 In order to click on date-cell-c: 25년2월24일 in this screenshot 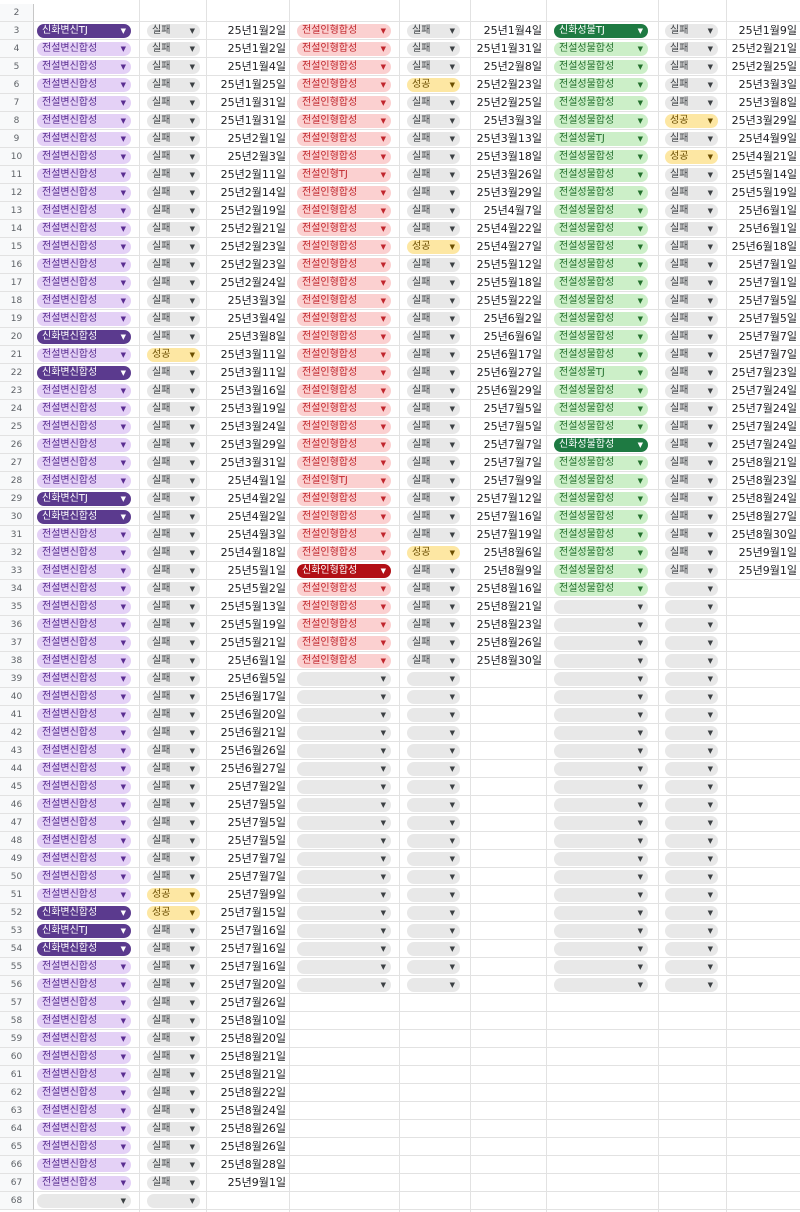, I will do `click(253, 283)`.